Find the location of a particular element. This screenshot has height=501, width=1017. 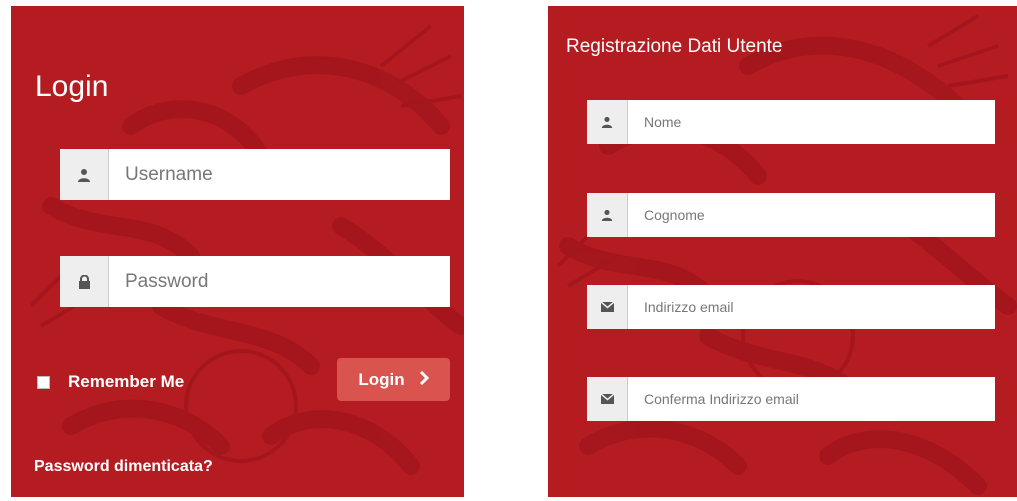

cognome-input is located at coordinates (811, 215).